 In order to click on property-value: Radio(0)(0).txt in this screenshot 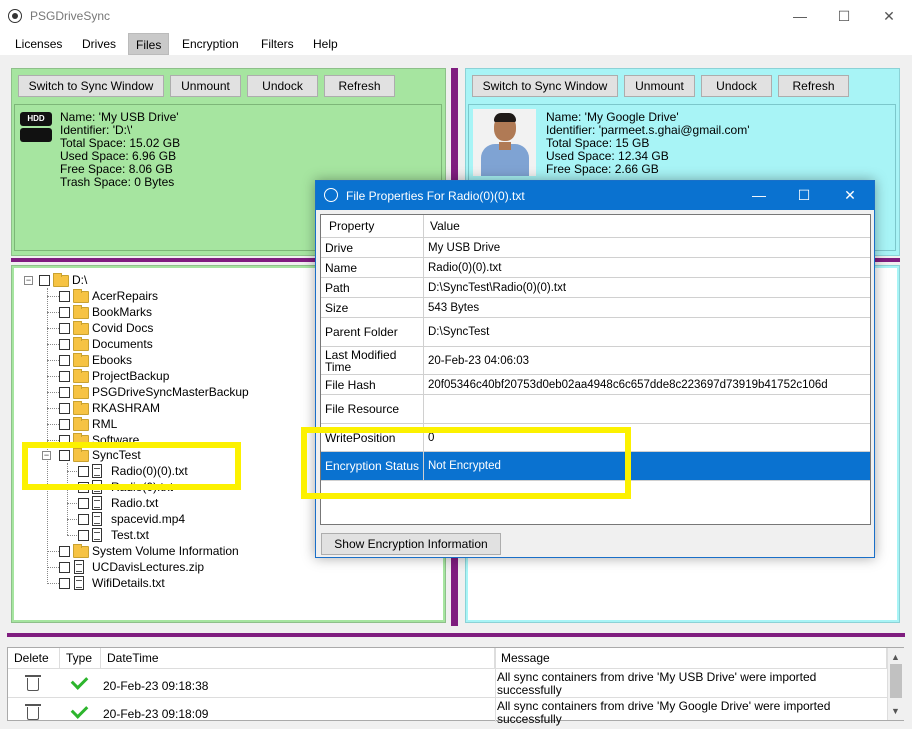, I will do `click(465, 267)`.